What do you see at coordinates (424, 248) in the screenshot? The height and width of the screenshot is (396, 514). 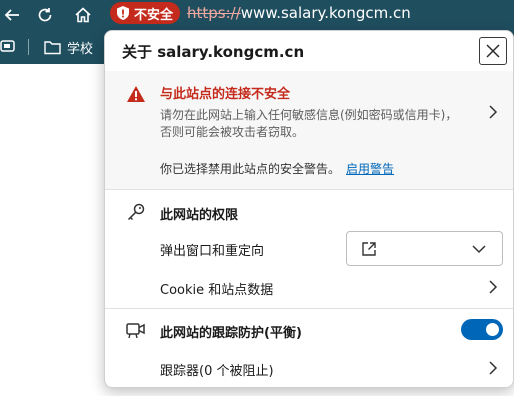 I see `popups-permission-select` at bounding box center [424, 248].